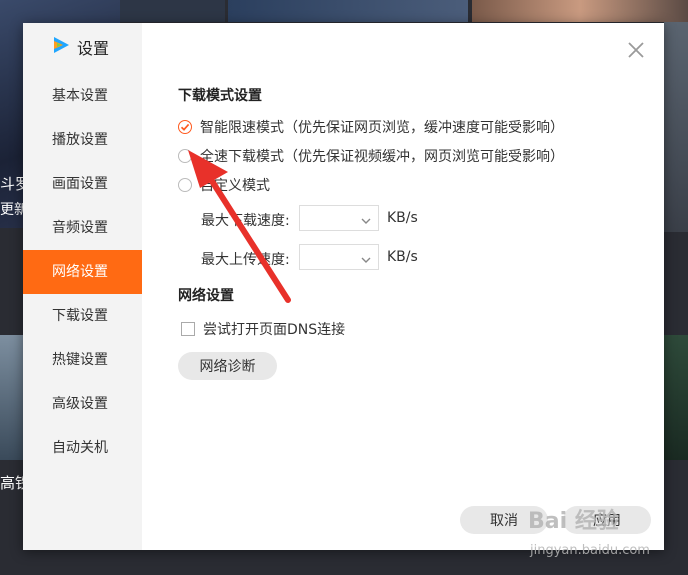  I want to click on sidebar-item-advanced: 高级设置, so click(82, 404).